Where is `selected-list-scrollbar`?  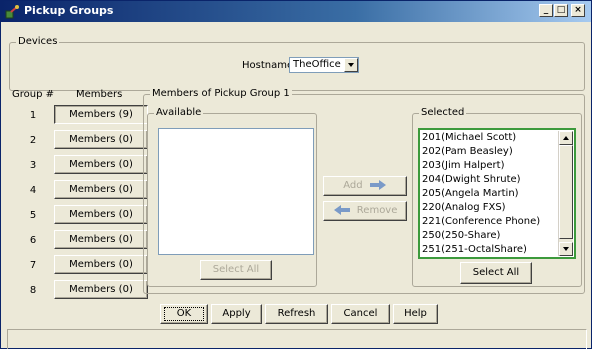 selected-list-scrollbar is located at coordinates (565, 193).